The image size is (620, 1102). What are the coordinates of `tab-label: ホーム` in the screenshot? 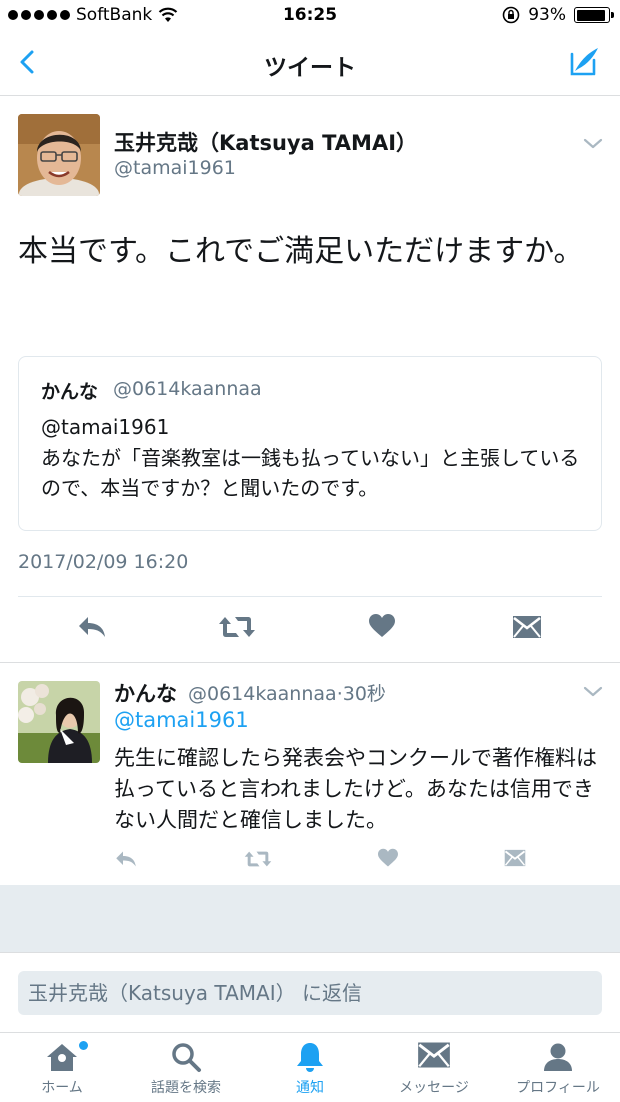 It's located at (62, 1088).